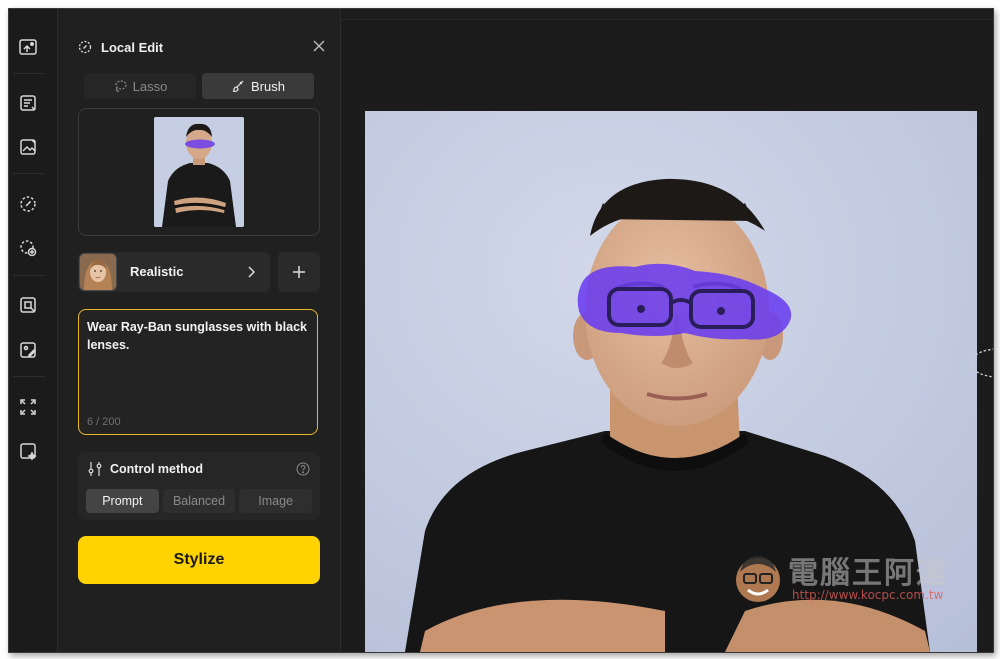  I want to click on control-method-switch: Prompt Balanced Image, so click(199, 501).